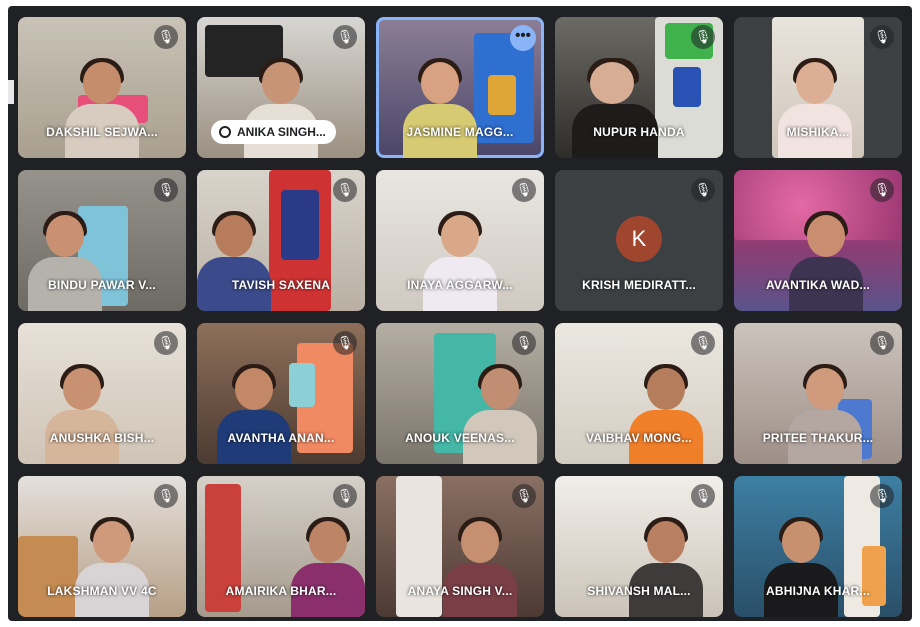 The image size is (920, 627). Describe the element at coordinates (281, 285) in the screenshot. I see `participant-name: TAVISH SAXENA` at that location.